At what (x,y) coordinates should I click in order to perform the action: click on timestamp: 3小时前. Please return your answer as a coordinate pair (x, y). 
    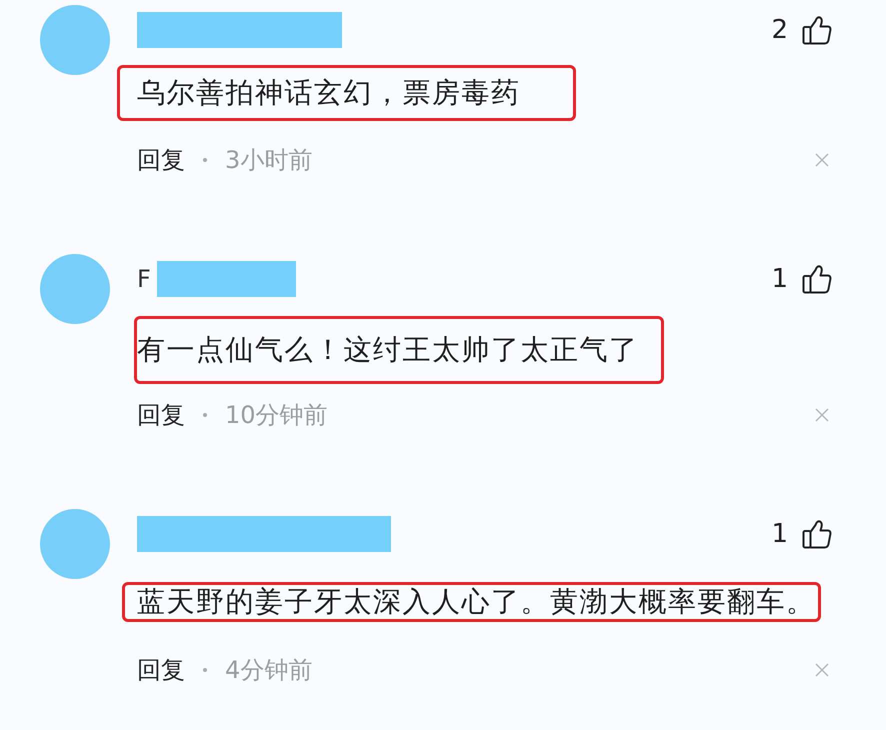
    Looking at the image, I should click on (268, 160).